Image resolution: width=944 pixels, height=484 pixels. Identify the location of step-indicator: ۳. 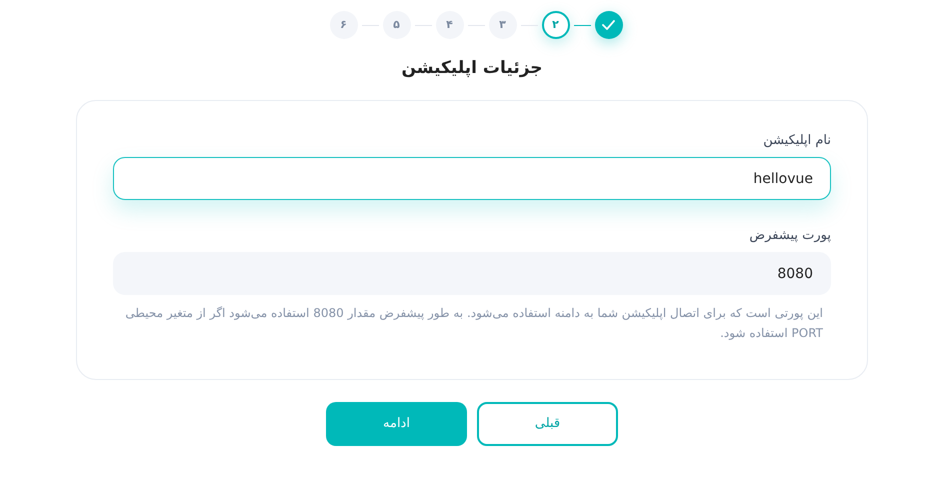
(502, 25).